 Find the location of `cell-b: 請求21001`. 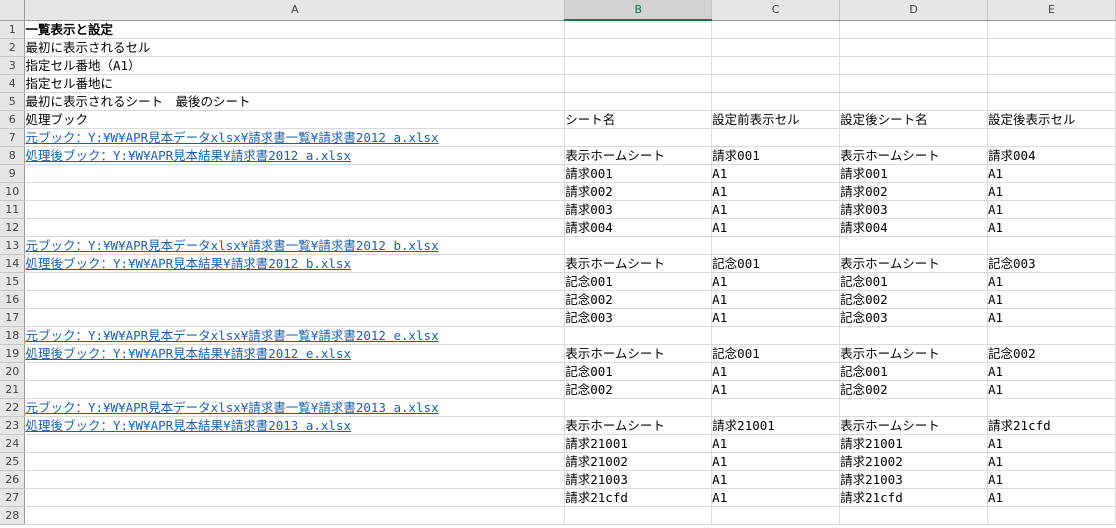

cell-b: 請求21001 is located at coordinates (638, 443).